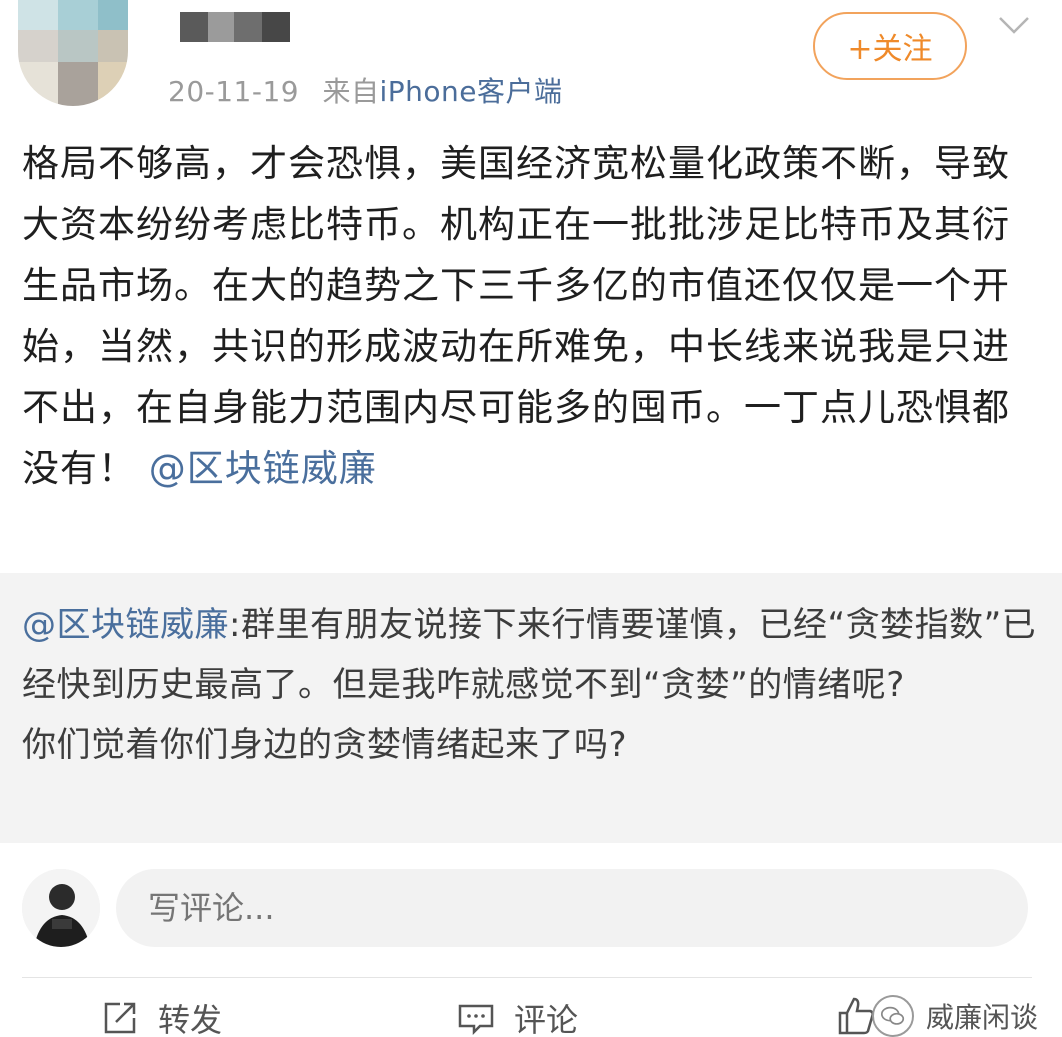  I want to click on repost-icon, so click(120, 1018).